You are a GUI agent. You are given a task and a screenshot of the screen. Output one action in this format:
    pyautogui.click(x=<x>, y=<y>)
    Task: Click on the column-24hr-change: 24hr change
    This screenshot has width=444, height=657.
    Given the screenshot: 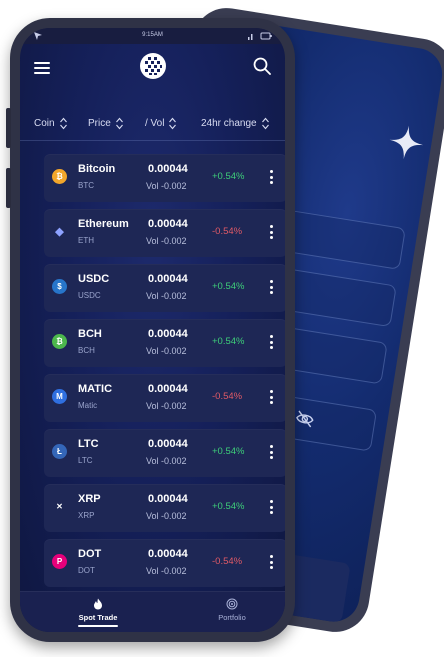 What is the action you would take?
    pyautogui.click(x=235, y=123)
    